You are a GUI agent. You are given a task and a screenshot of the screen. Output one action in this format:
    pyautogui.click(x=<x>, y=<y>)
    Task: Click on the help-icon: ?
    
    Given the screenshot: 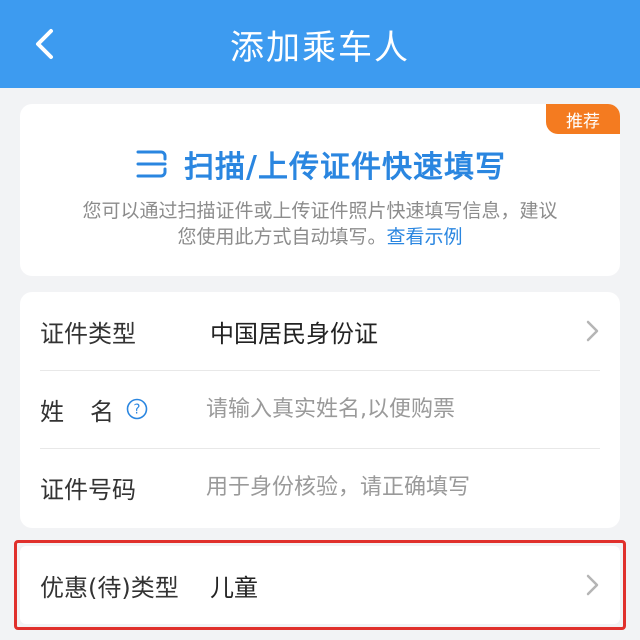 What is the action you would take?
    pyautogui.click(x=137, y=409)
    